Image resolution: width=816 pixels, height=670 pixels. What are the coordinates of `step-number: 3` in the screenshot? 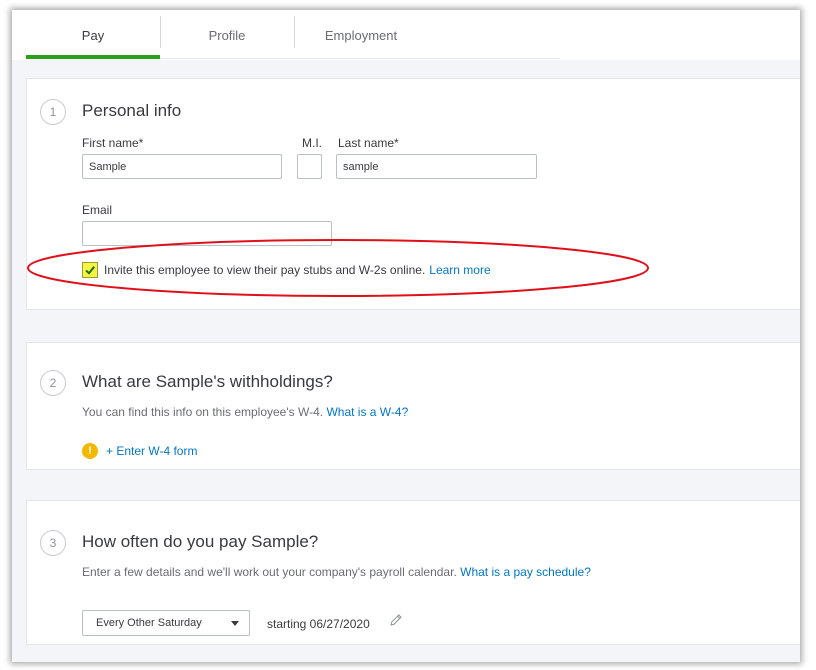 It's located at (53, 543).